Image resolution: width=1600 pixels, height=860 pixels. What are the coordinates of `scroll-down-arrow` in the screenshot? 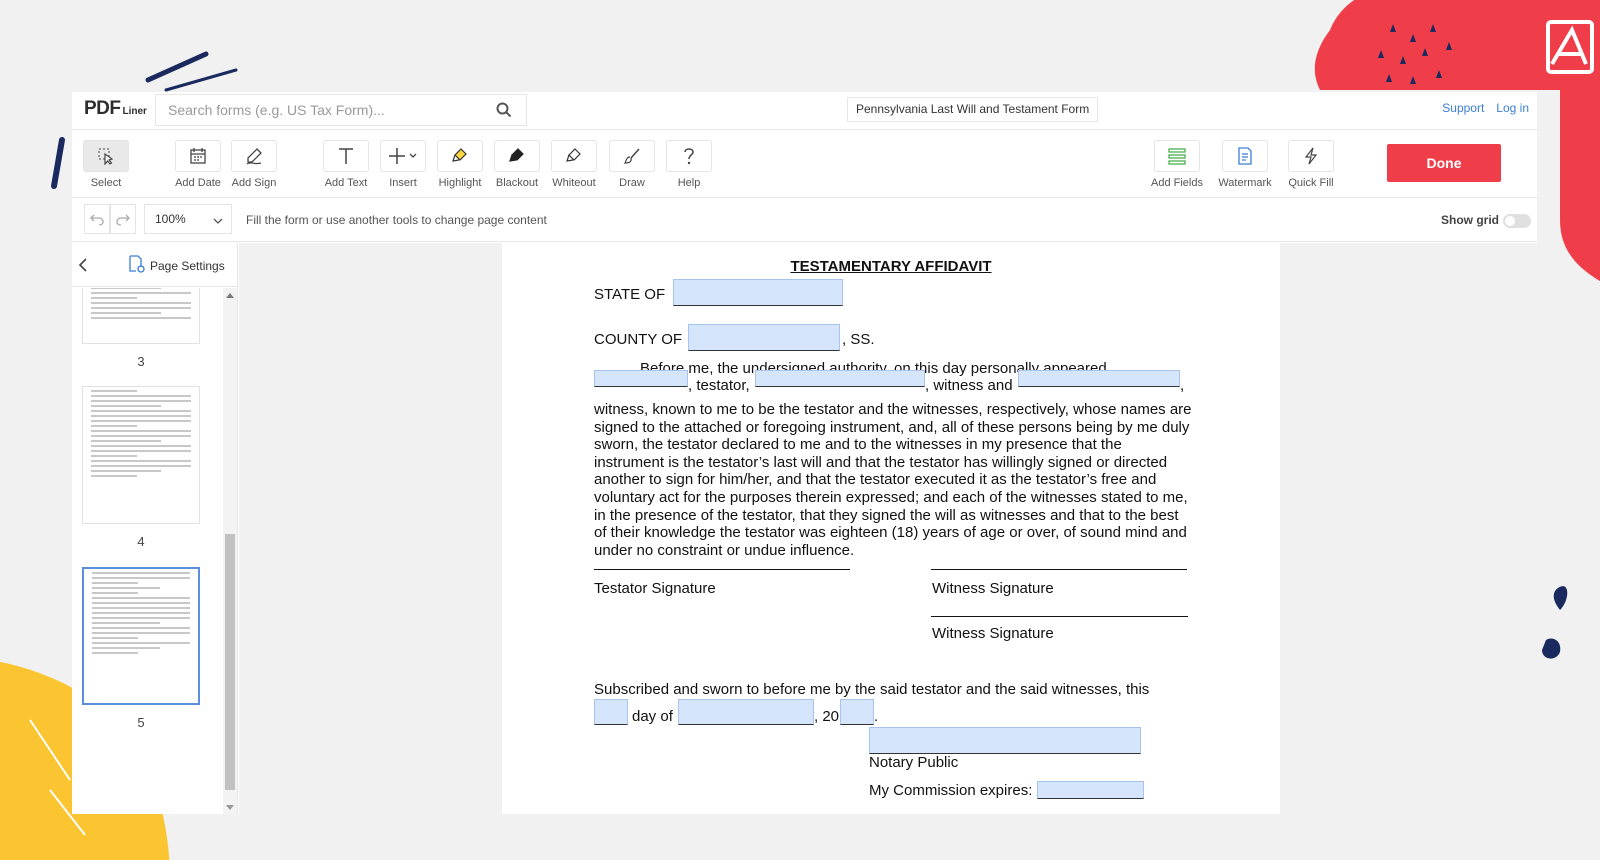 It's located at (230, 807).